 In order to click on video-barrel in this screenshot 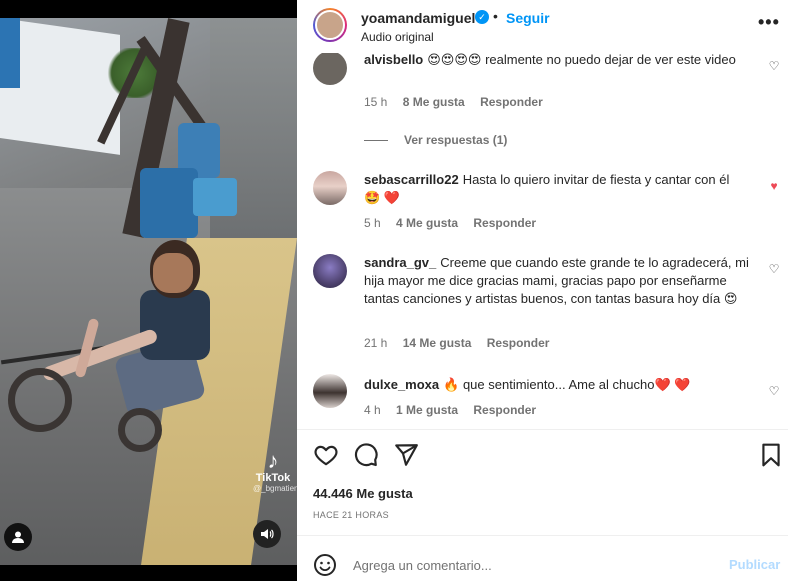, I will do `click(169, 203)`.